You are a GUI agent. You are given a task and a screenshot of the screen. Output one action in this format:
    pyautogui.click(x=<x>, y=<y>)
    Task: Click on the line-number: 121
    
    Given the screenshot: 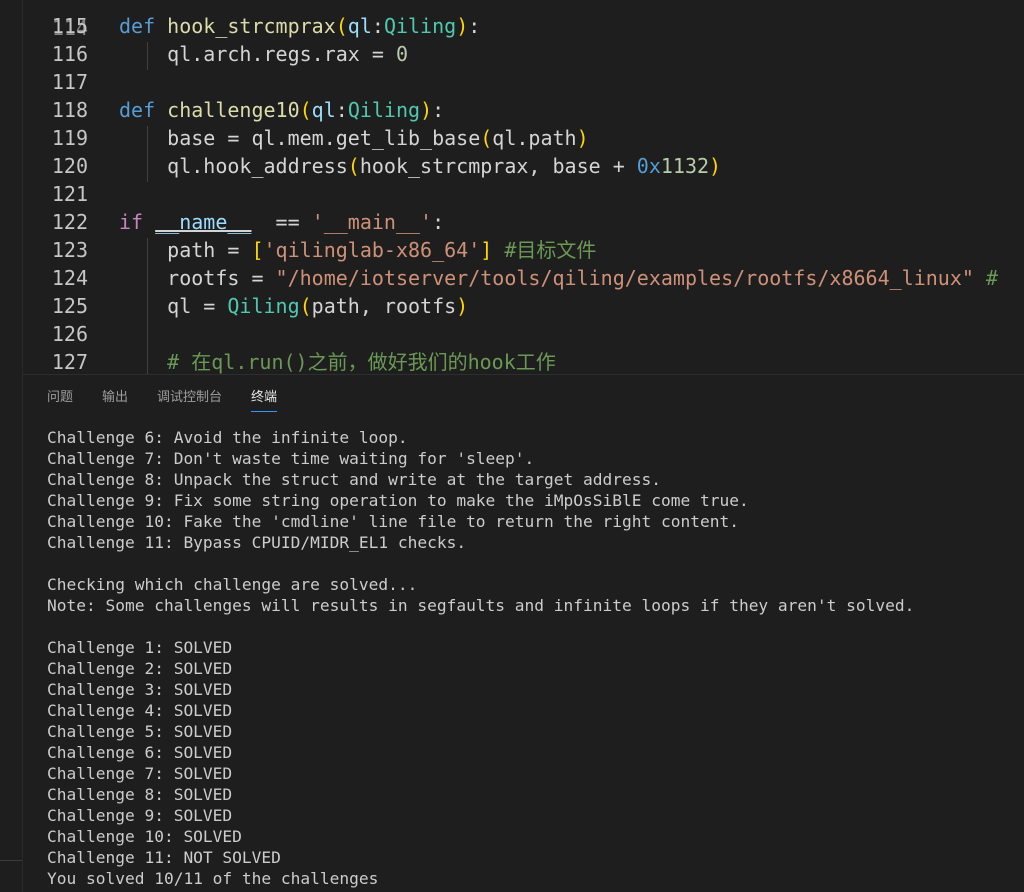 What is the action you would take?
    pyautogui.click(x=69, y=194)
    